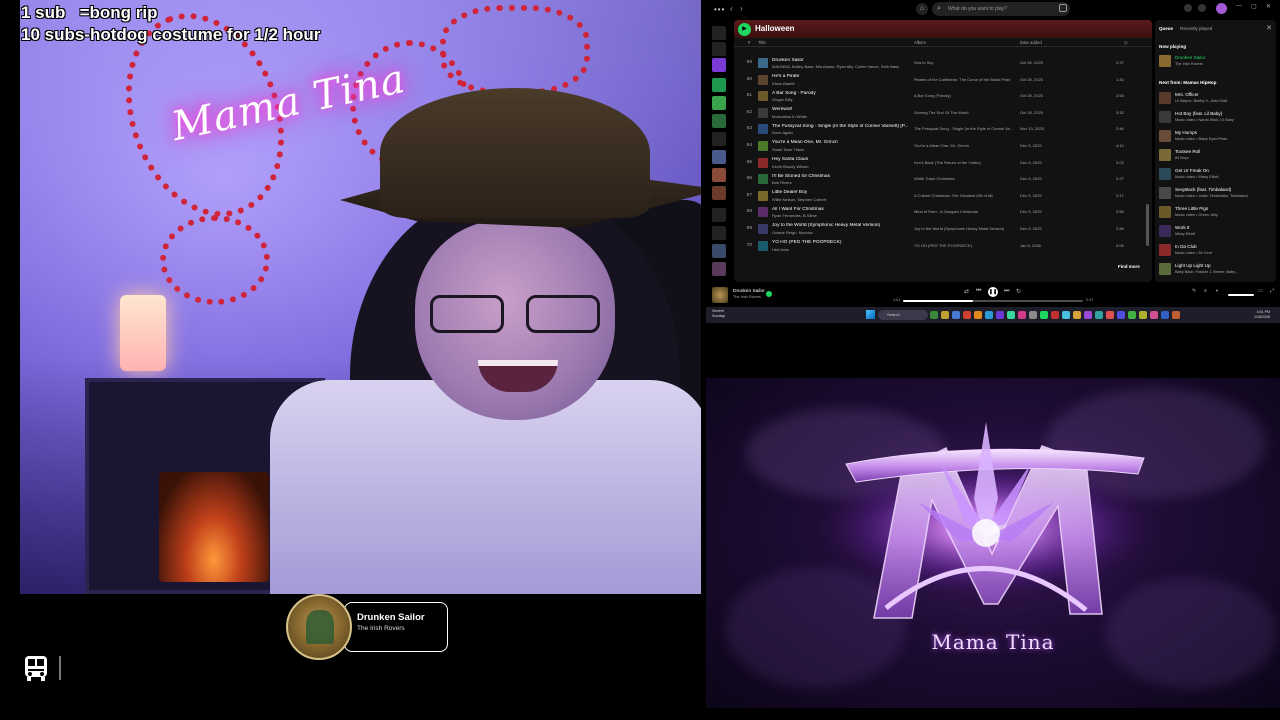 This screenshot has height=720, width=1280. I want to click on weather-widget: Severe Sunday, so click(718, 314).